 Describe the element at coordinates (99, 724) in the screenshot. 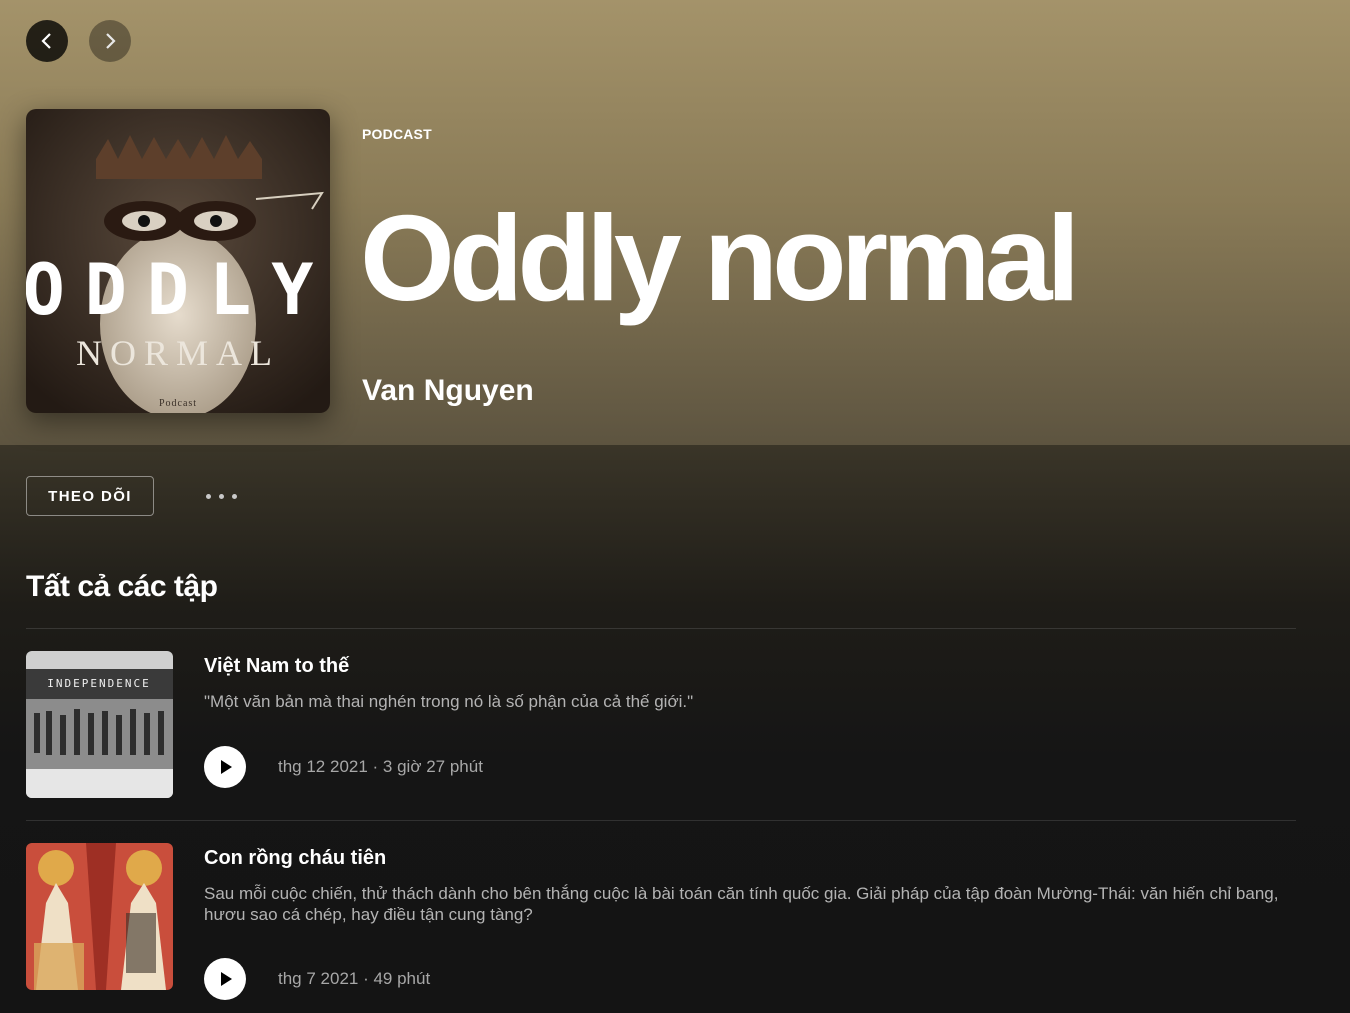

I see `episode-thumbnail: INDEPENDENCE` at that location.